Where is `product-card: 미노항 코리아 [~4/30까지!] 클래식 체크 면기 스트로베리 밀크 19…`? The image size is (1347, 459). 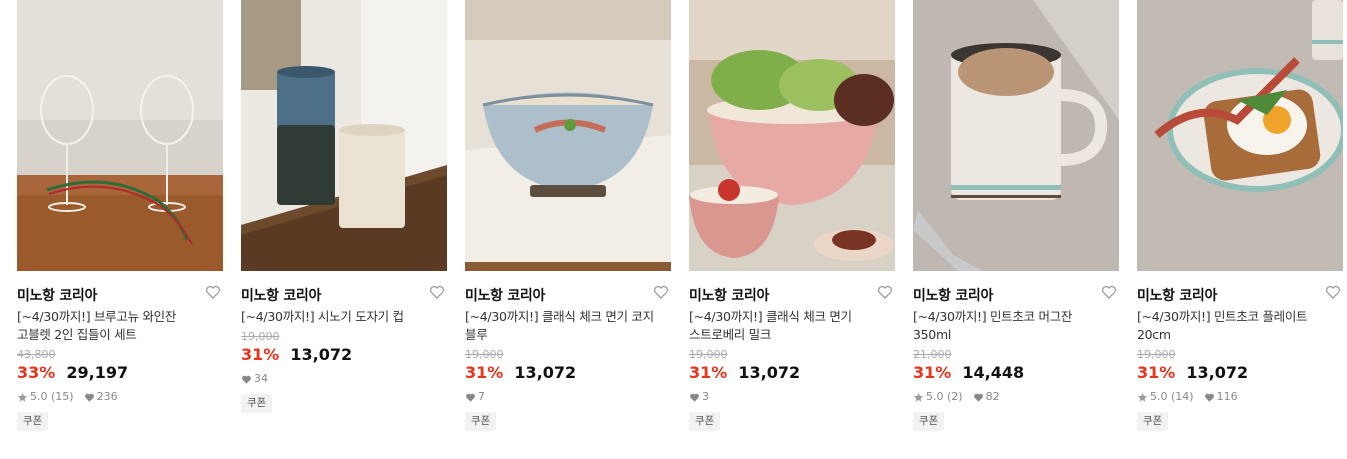 product-card: 미노항 코리아 [~4/30까지!] 클래식 체크 면기 스트로베리 밀크 19… is located at coordinates (792, 215).